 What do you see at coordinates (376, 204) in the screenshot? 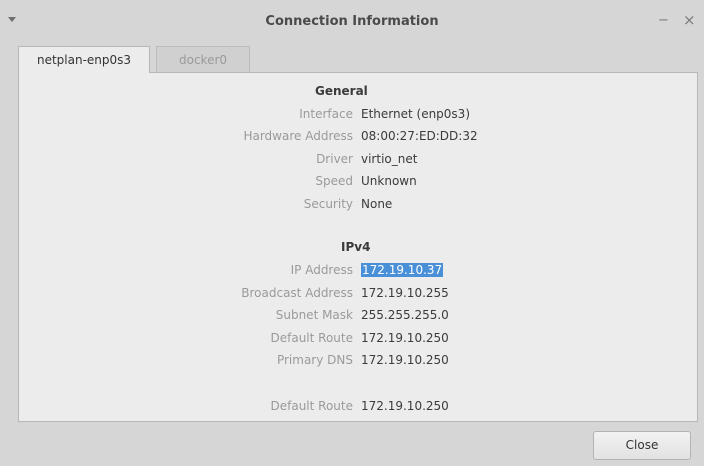
I see `security-value: None` at bounding box center [376, 204].